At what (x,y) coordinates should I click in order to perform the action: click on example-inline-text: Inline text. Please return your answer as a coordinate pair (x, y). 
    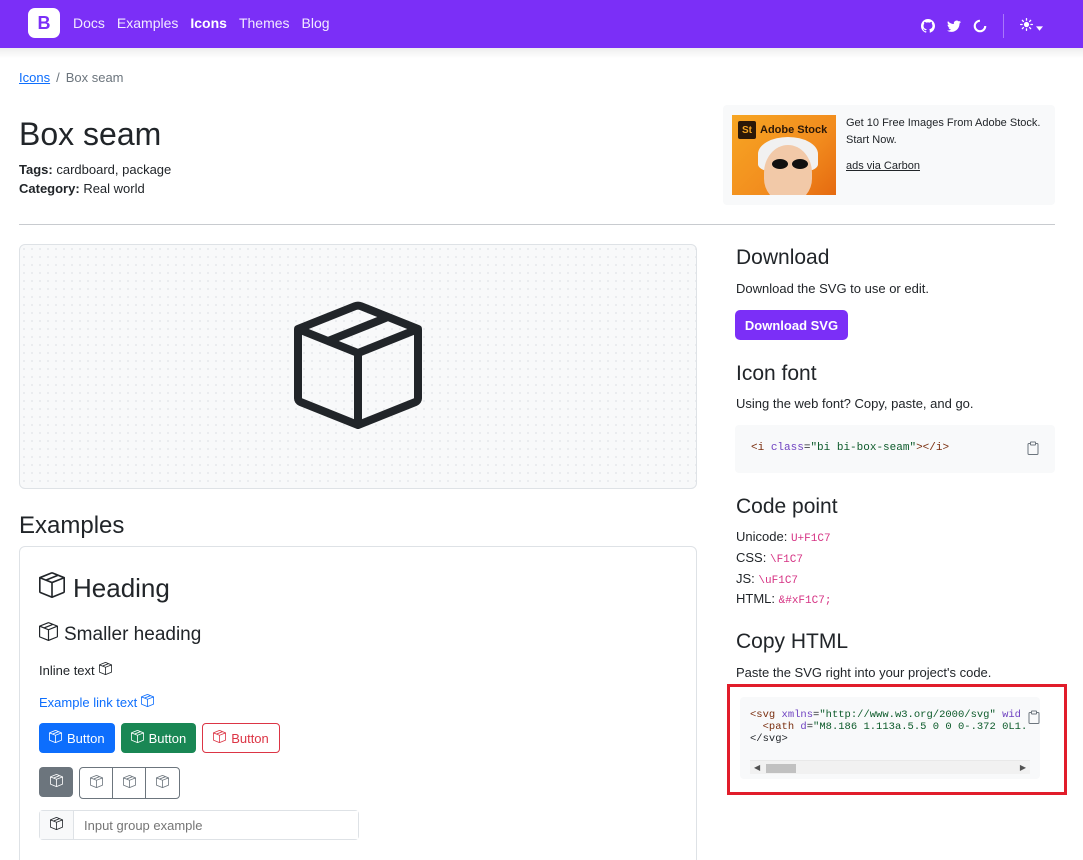
    Looking at the image, I should click on (75, 670).